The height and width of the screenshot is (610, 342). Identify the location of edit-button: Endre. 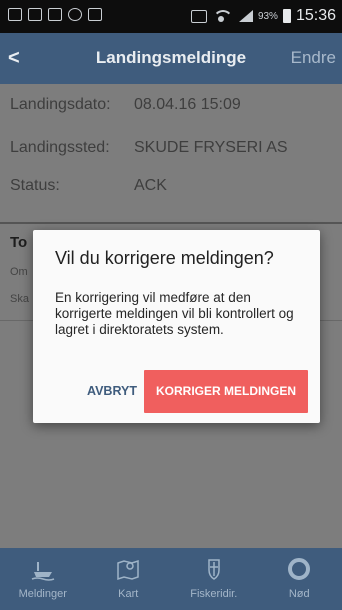
(313, 58).